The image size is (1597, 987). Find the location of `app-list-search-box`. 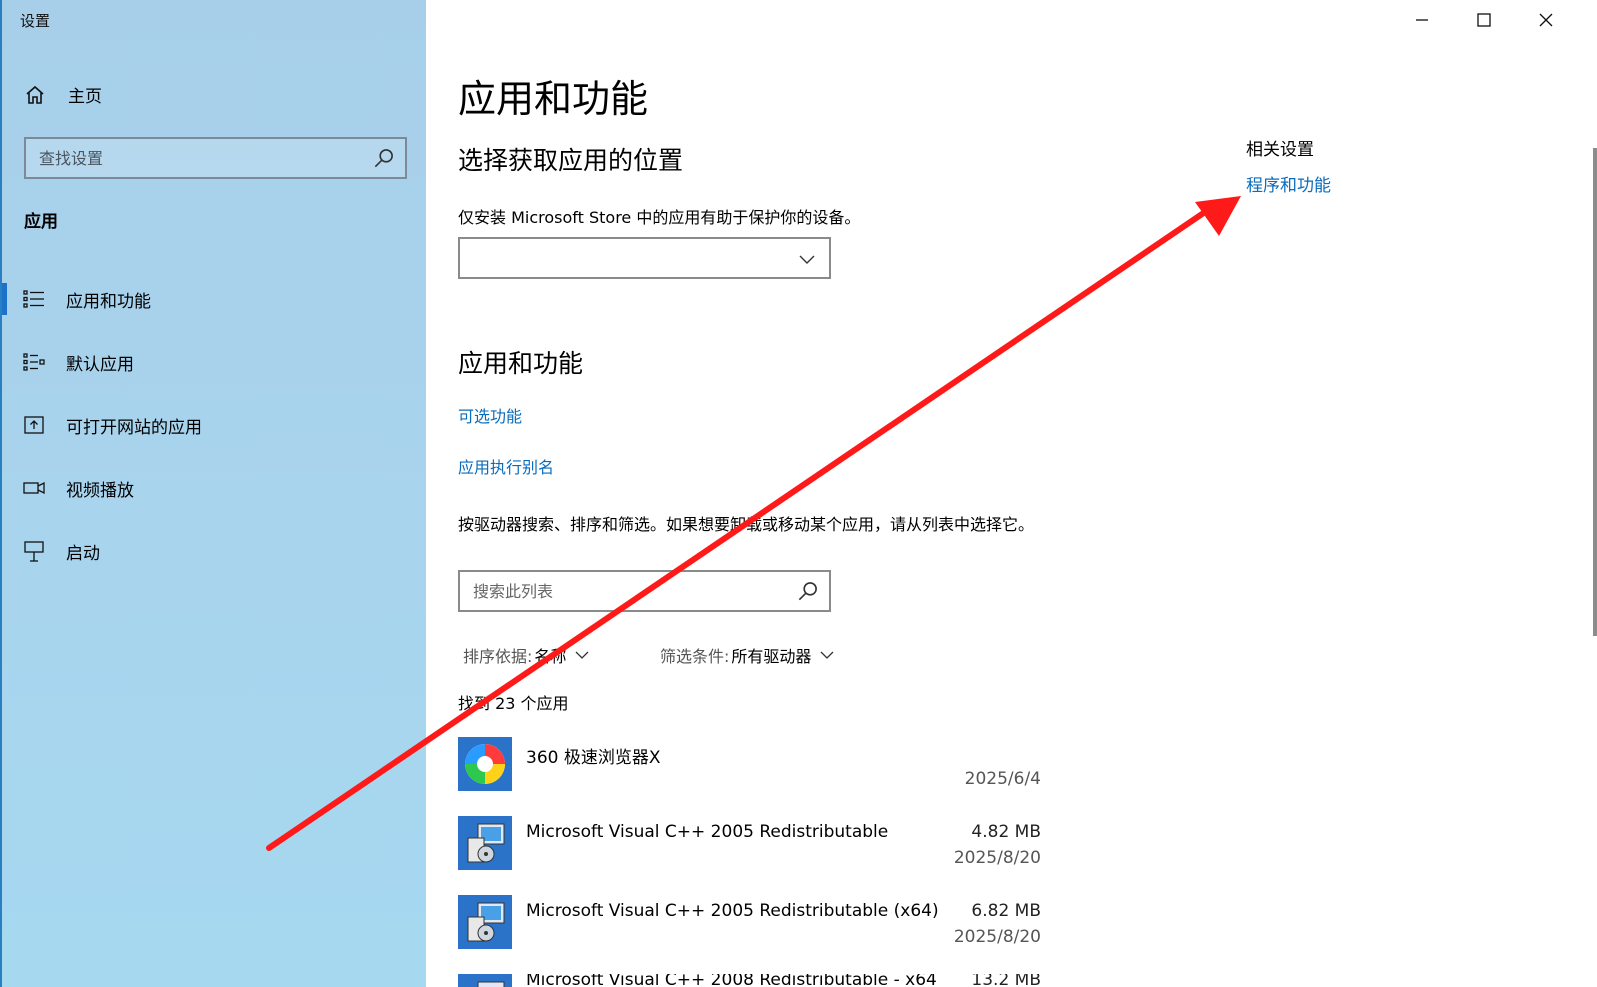

app-list-search-box is located at coordinates (644, 591).